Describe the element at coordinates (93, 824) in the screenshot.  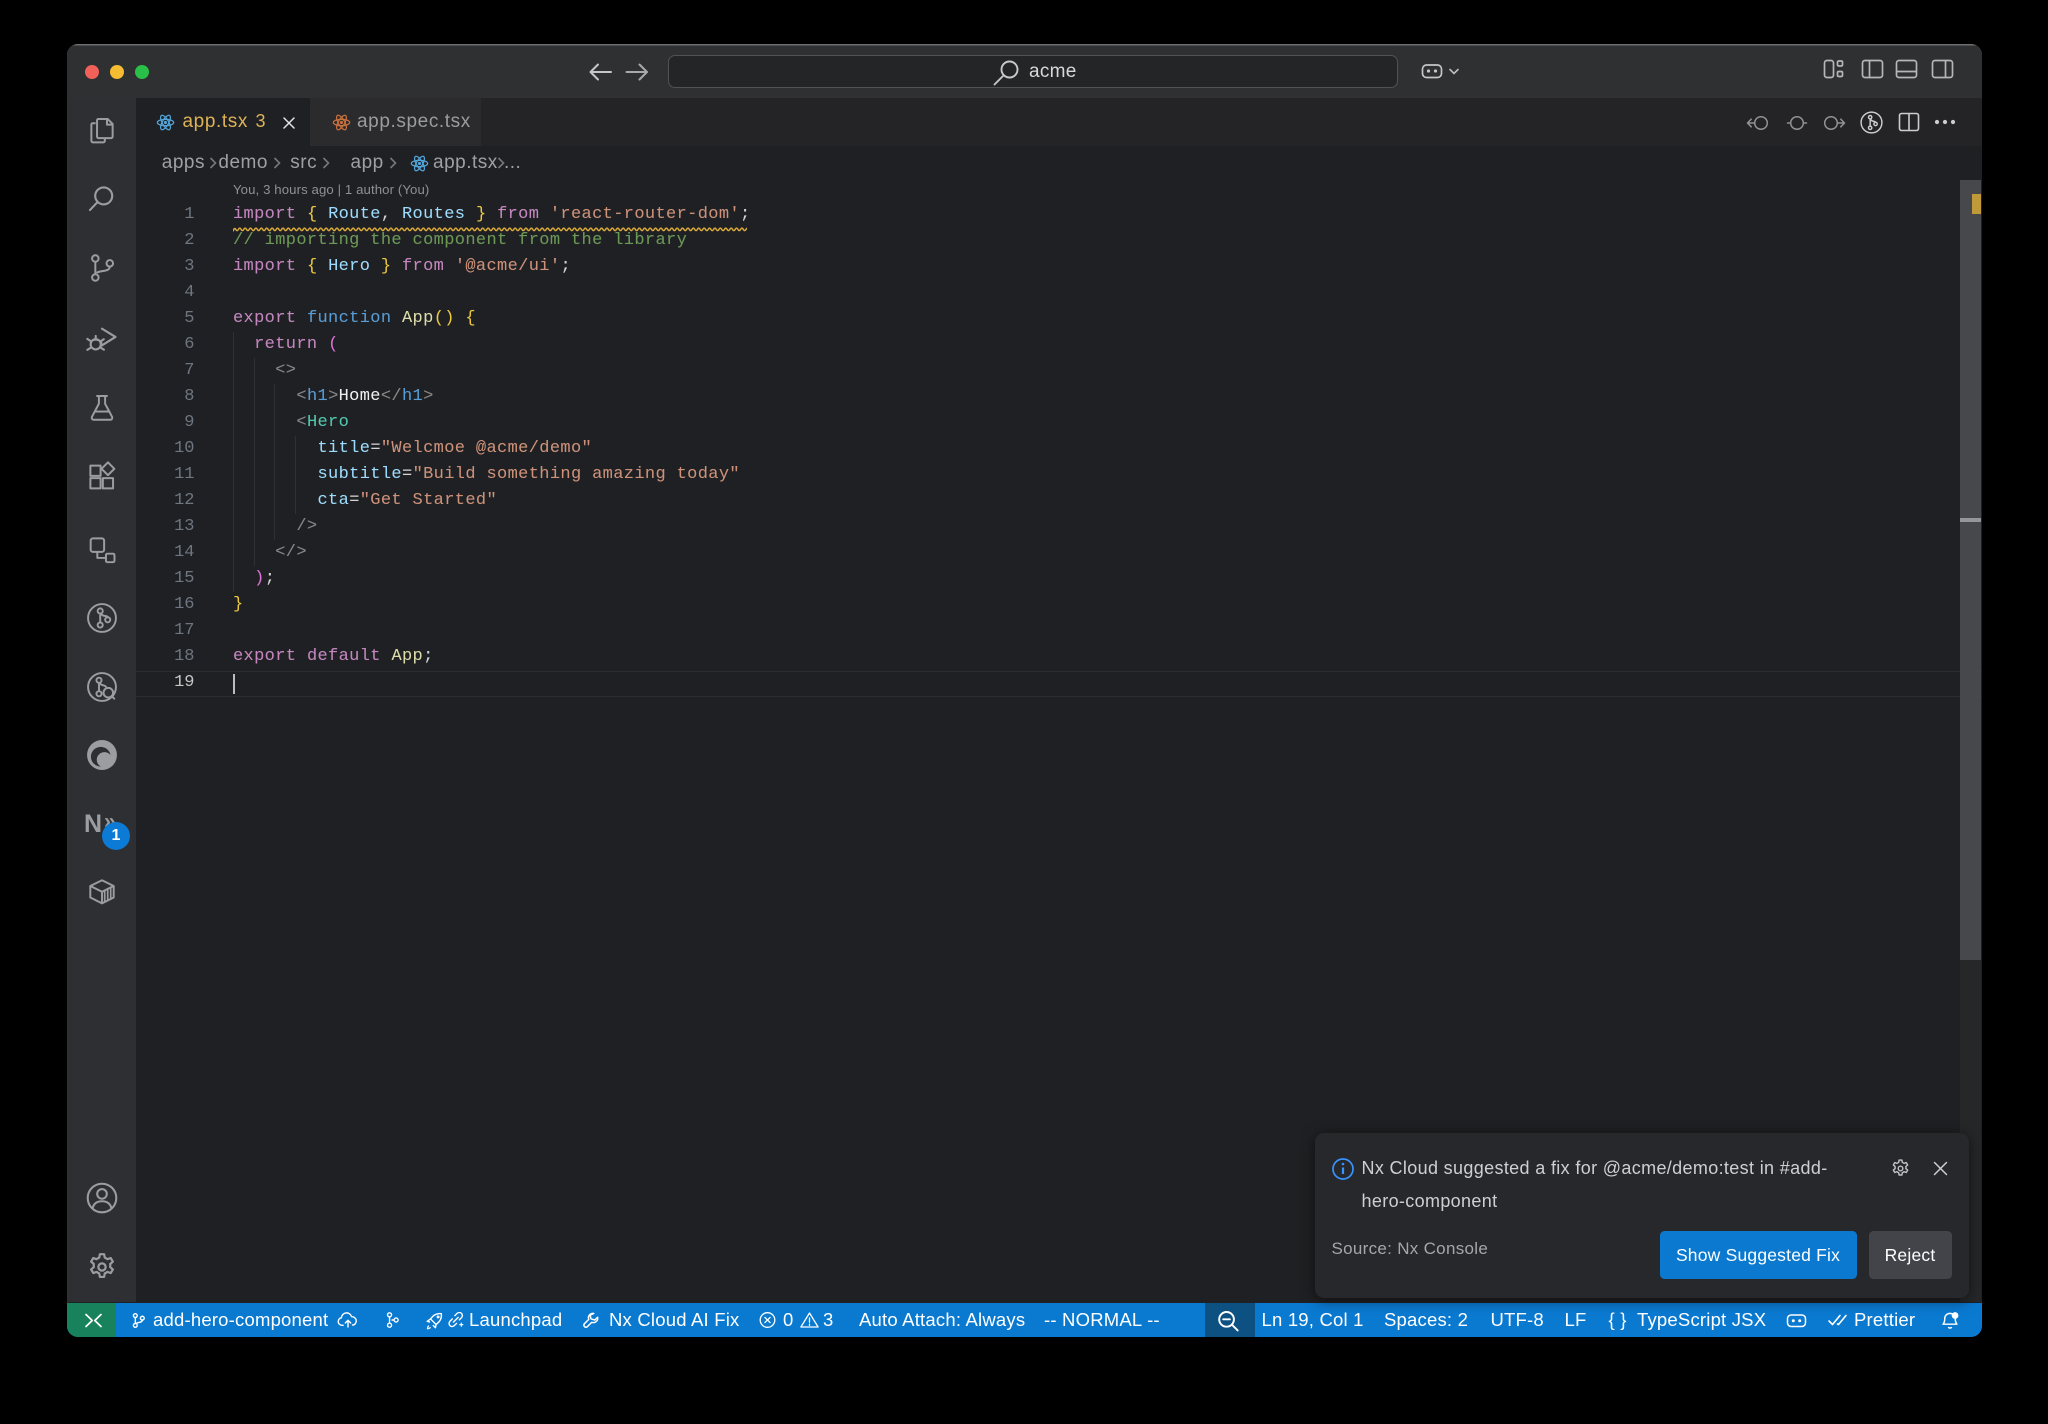
I see `svg-text: N` at that location.